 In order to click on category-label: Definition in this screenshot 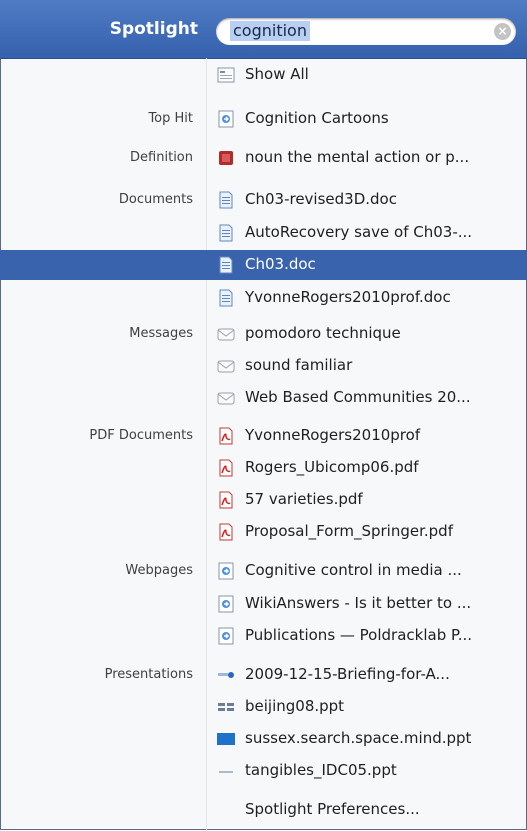, I will do `click(161, 157)`.